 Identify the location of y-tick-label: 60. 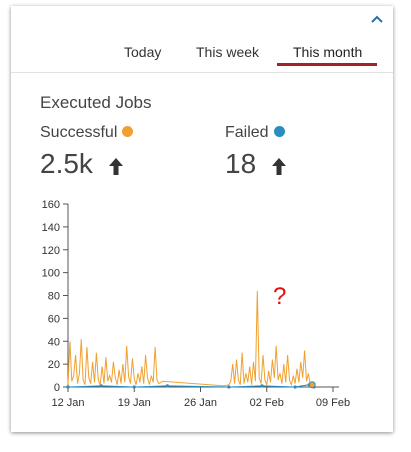
(54, 319).